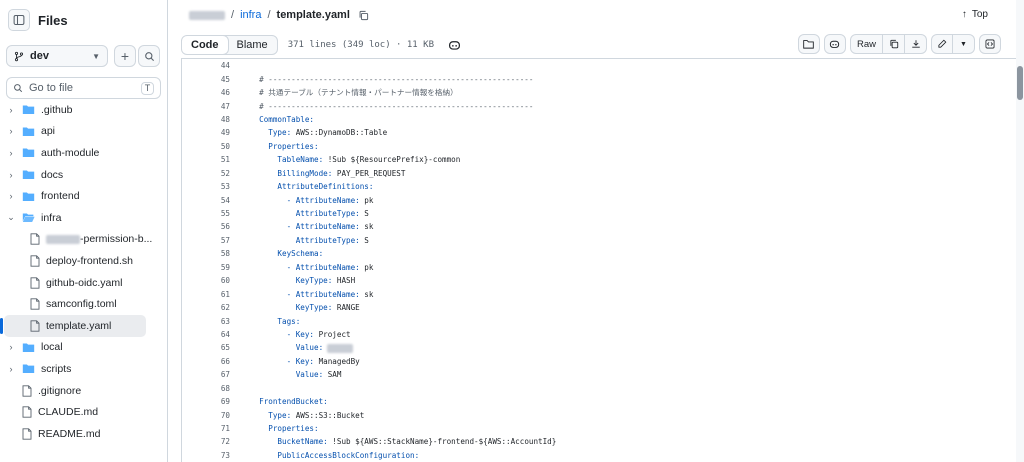 The height and width of the screenshot is (462, 1024). What do you see at coordinates (84, 304) in the screenshot?
I see `tree-file: samconfig.toml` at bounding box center [84, 304].